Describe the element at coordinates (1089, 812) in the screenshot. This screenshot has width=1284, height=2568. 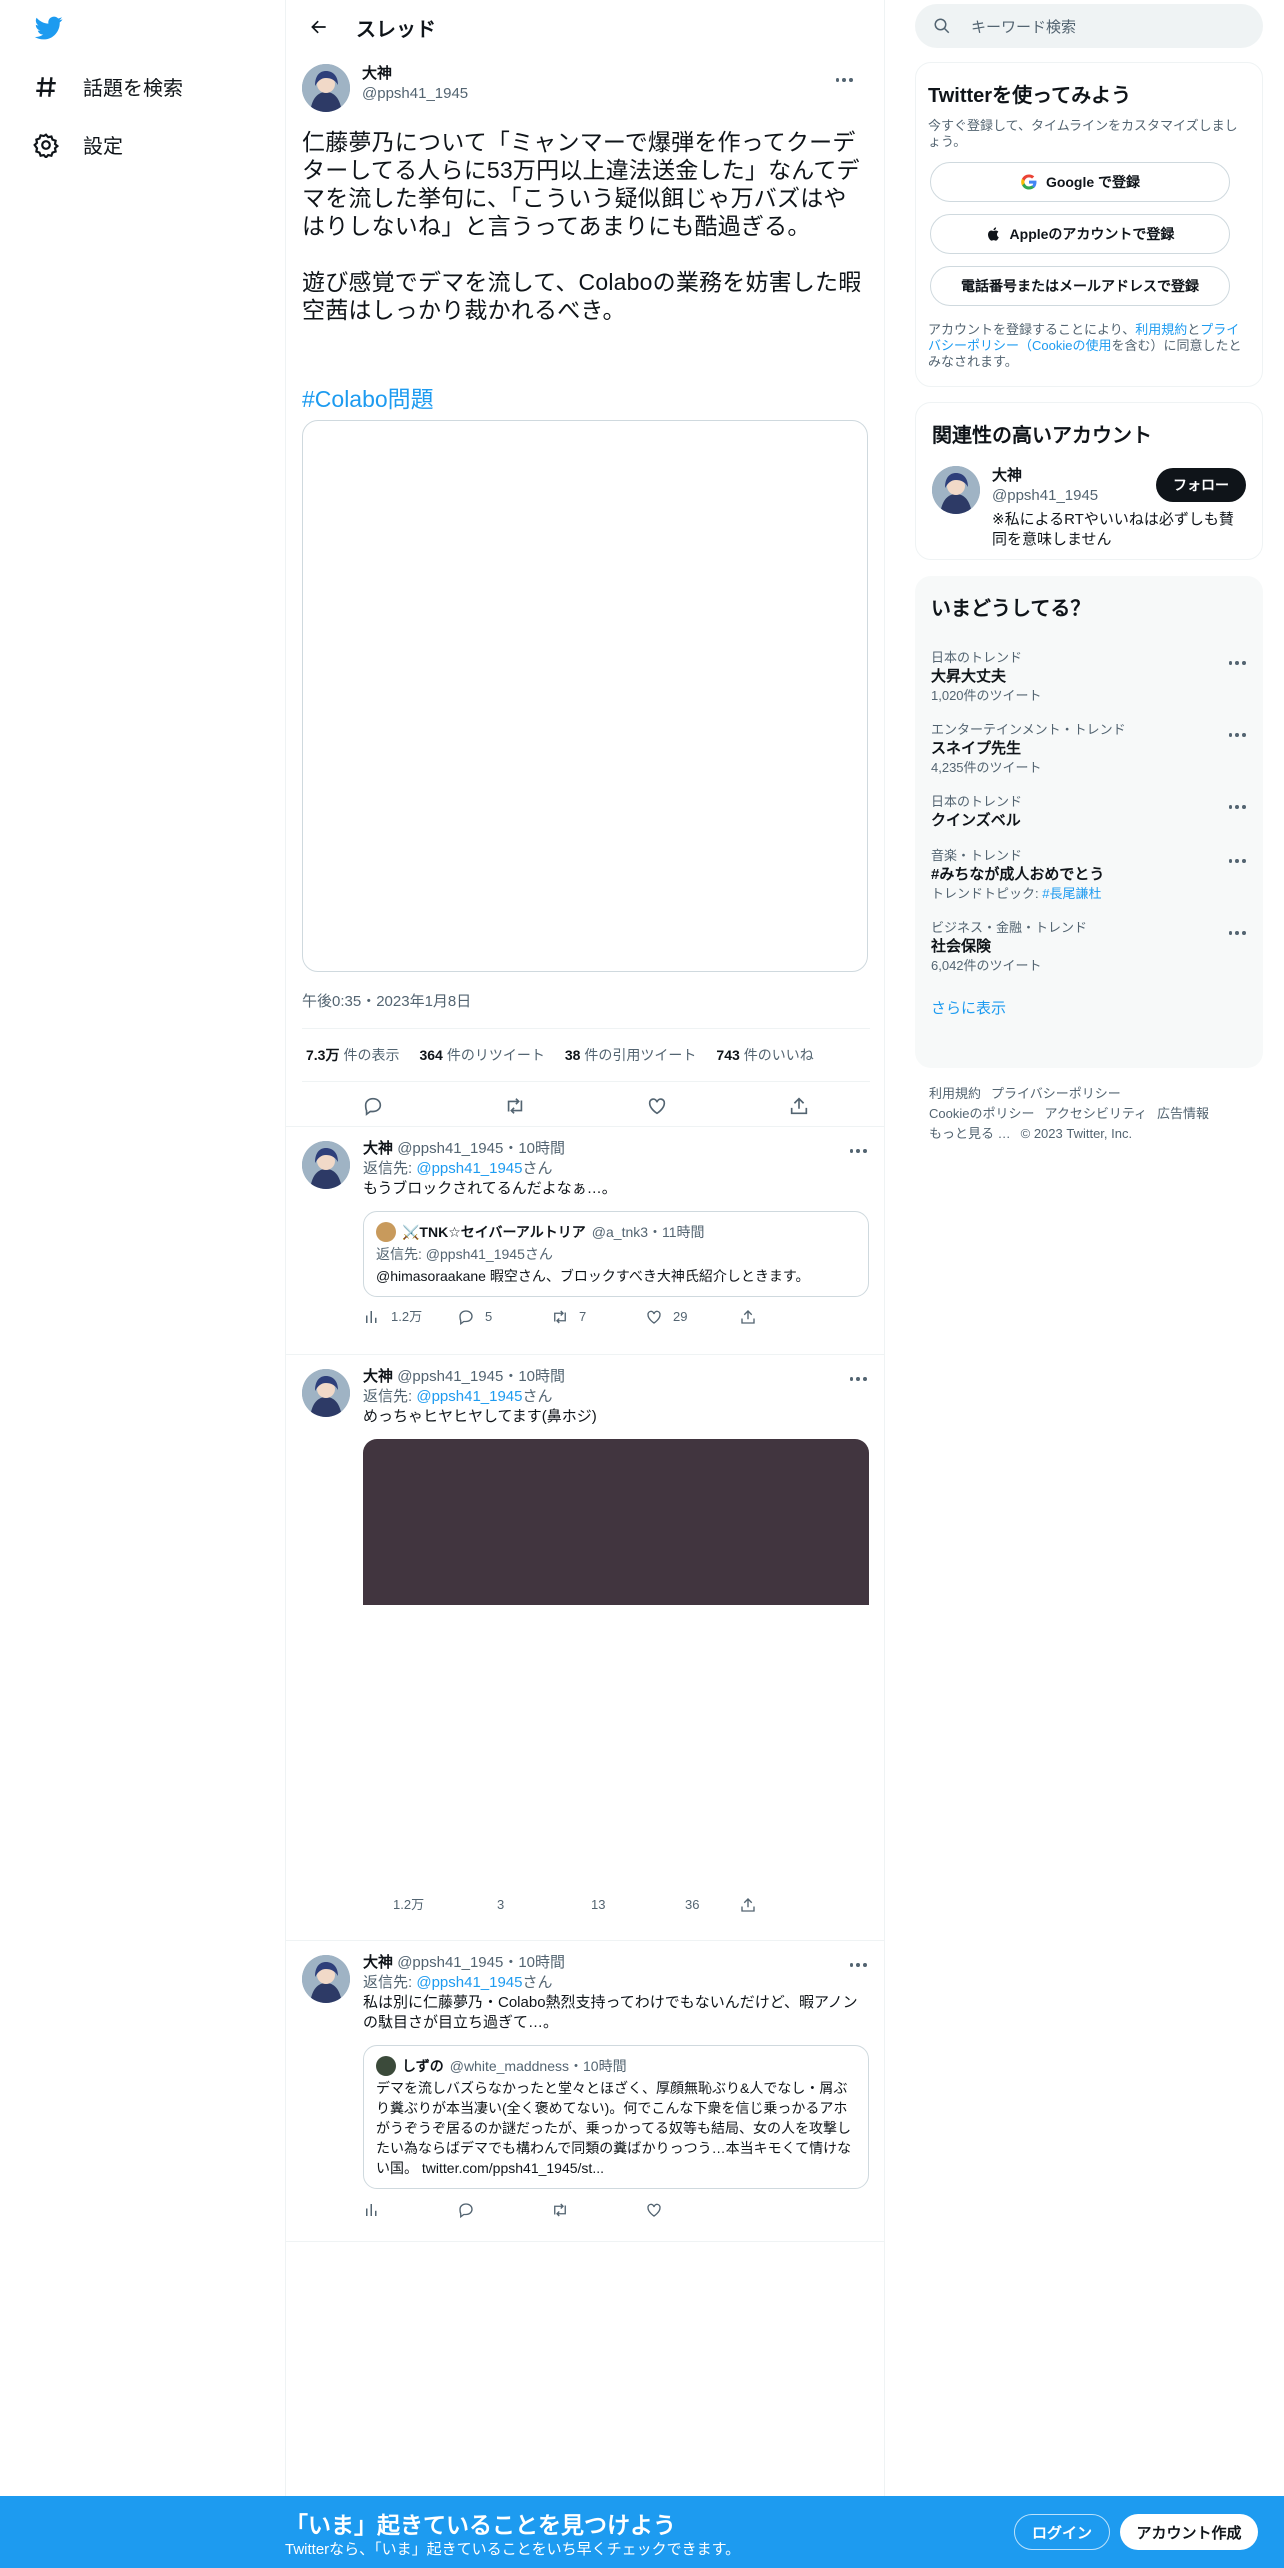
I see `trend-item: 日本のトレンド クインズベル` at that location.